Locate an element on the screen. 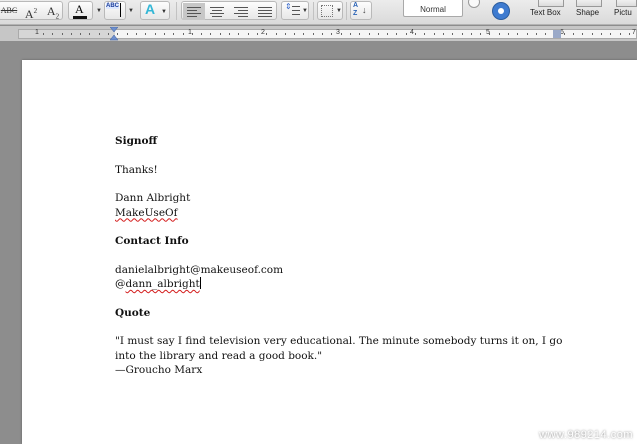 The width and height of the screenshot is (637, 444). text-effects-button: A ▼ is located at coordinates (155, 10).